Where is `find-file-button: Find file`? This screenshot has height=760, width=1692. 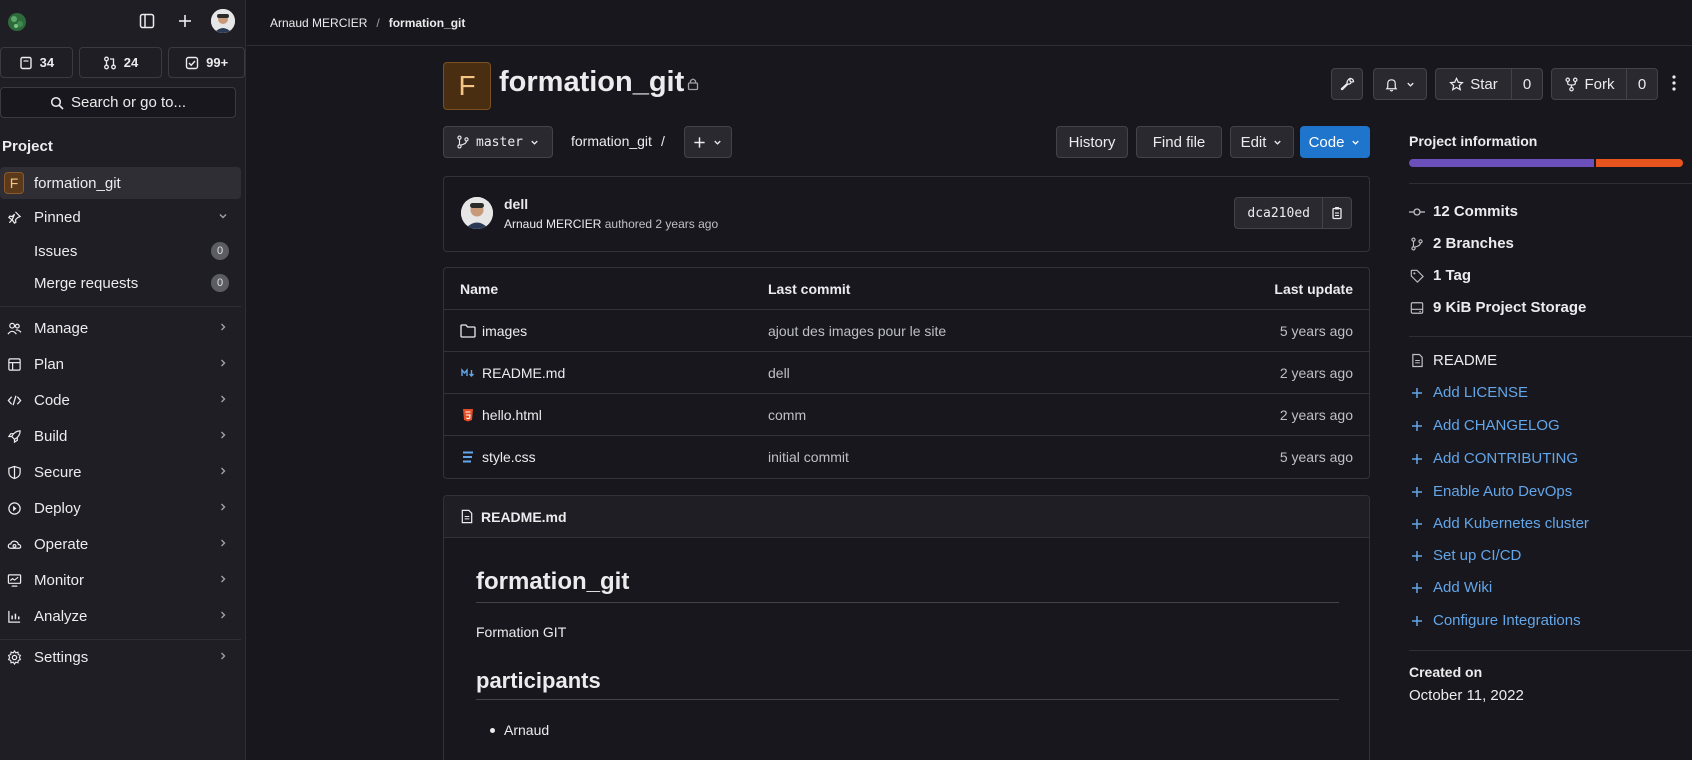
find-file-button: Find file is located at coordinates (1179, 142).